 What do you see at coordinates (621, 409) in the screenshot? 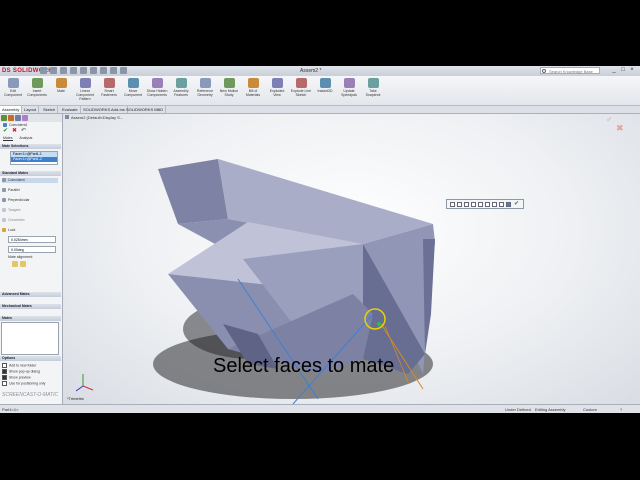
I see `help-icon: ?` at bounding box center [621, 409].